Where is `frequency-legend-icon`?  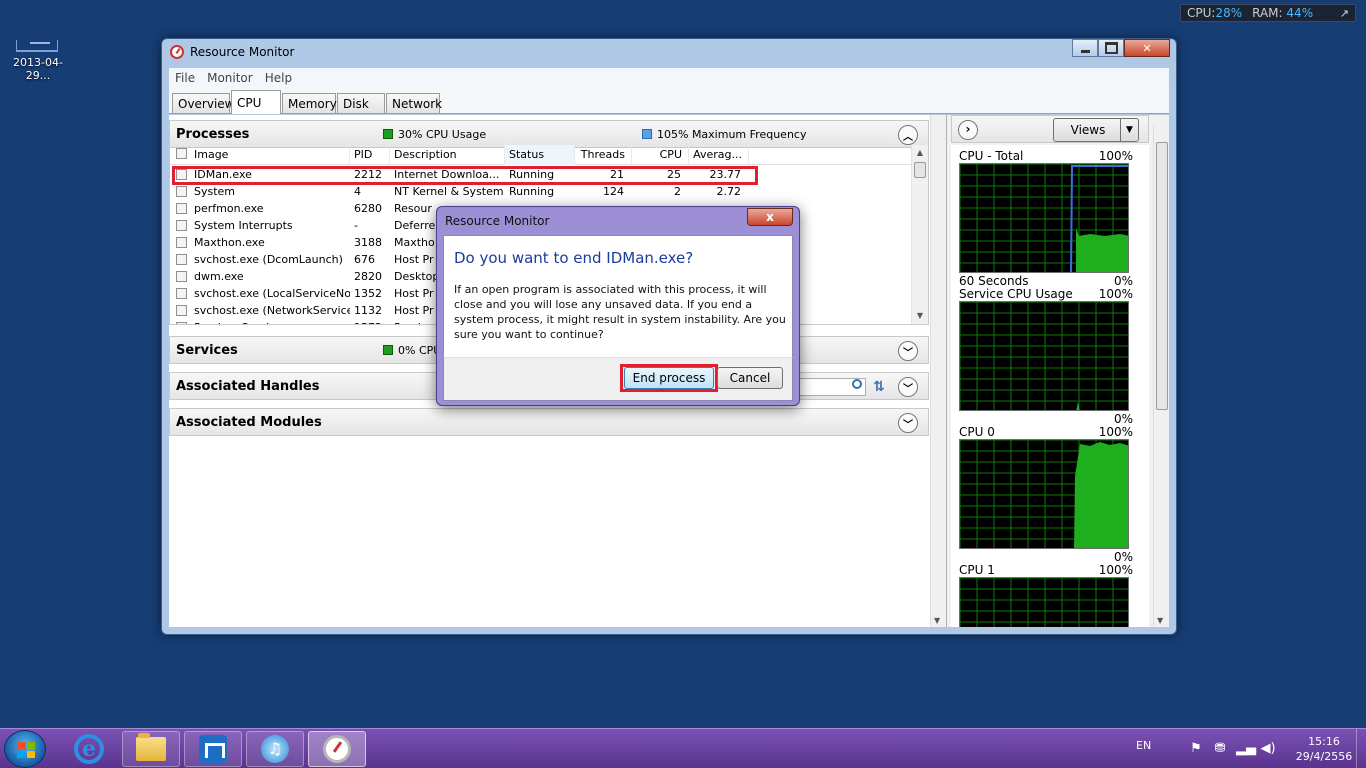 frequency-legend-icon is located at coordinates (647, 133).